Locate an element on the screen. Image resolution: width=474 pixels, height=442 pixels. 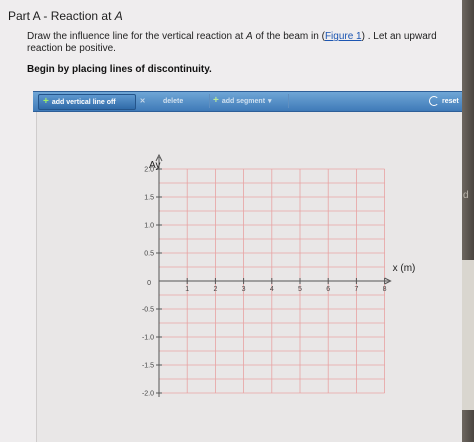
reset-icon is located at coordinates (434, 101).